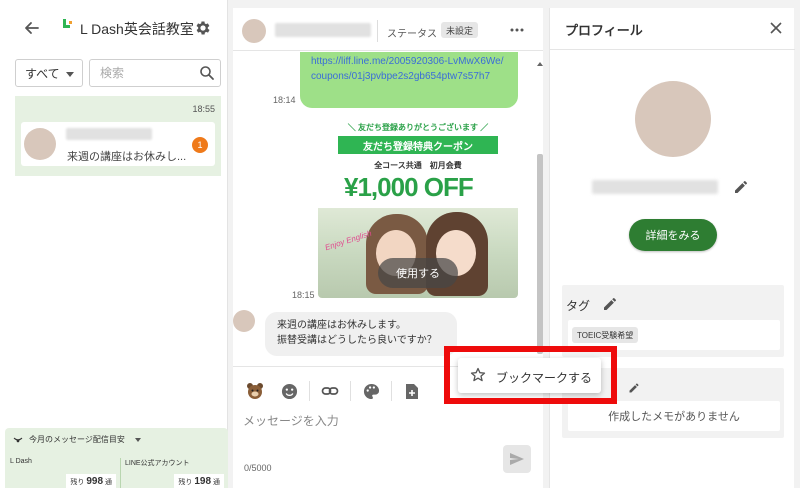 Image resolution: width=800 pixels, height=488 pixels. Describe the element at coordinates (109, 134) in the screenshot. I see `friend-name-redacted` at that location.